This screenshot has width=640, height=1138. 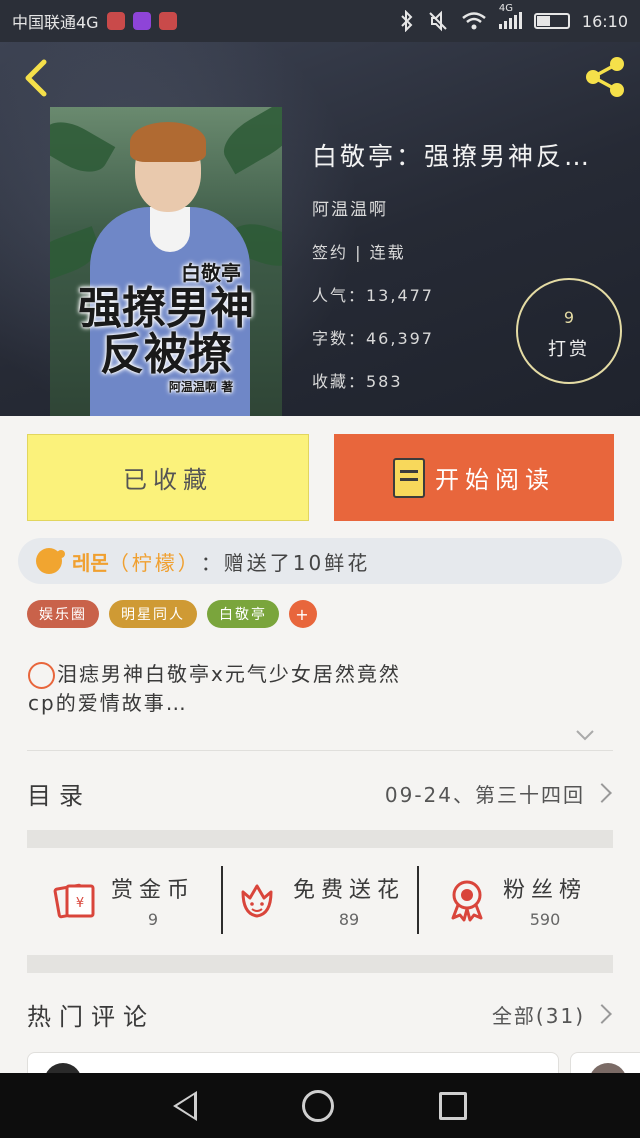 What do you see at coordinates (407, 21) in the screenshot?
I see `bluetooth-icon` at bounding box center [407, 21].